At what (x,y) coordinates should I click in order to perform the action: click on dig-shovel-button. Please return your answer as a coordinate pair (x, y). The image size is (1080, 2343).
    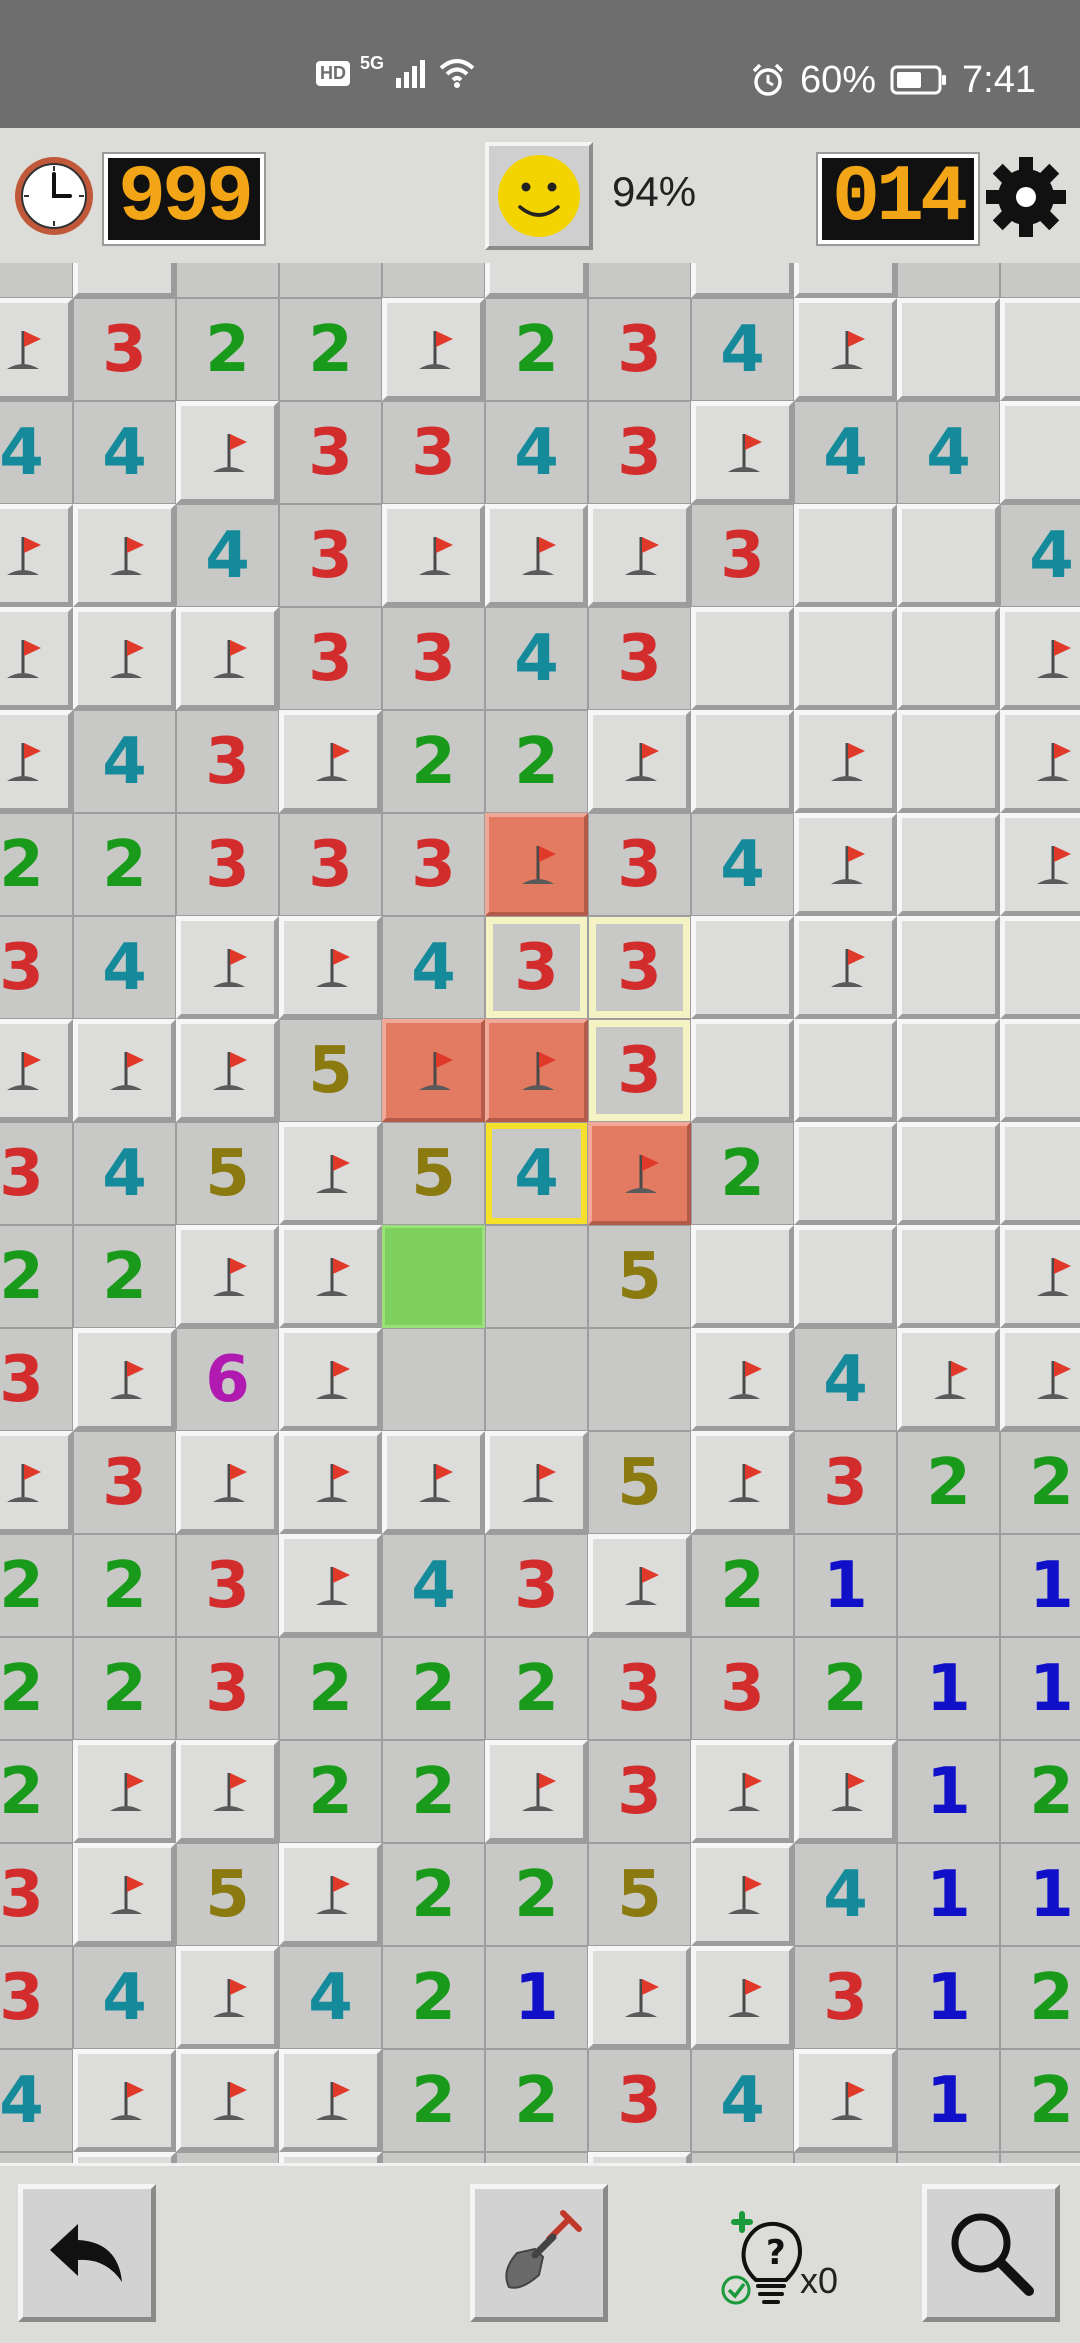
    Looking at the image, I should click on (539, 2253).